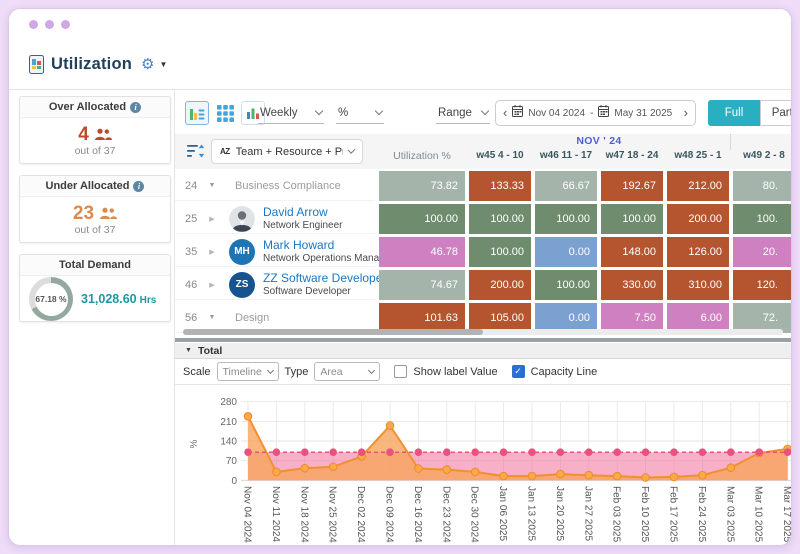  Describe the element at coordinates (225, 151) in the screenshot. I see `sort-az-icon: AZ` at that location.